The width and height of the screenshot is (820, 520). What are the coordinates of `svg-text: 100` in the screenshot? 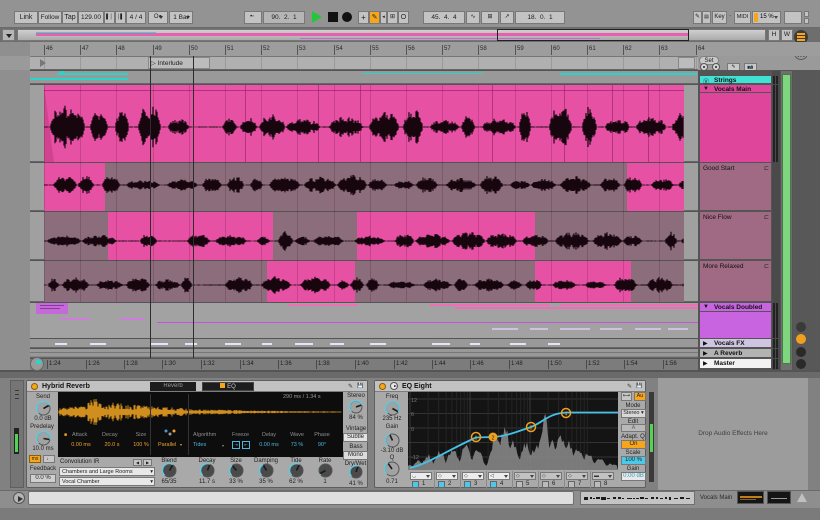 It's located at (467, 465).